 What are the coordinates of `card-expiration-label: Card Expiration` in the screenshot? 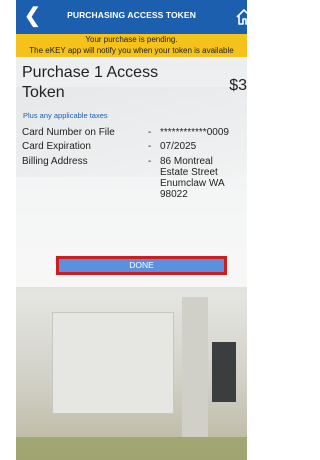 It's located at (56, 146).